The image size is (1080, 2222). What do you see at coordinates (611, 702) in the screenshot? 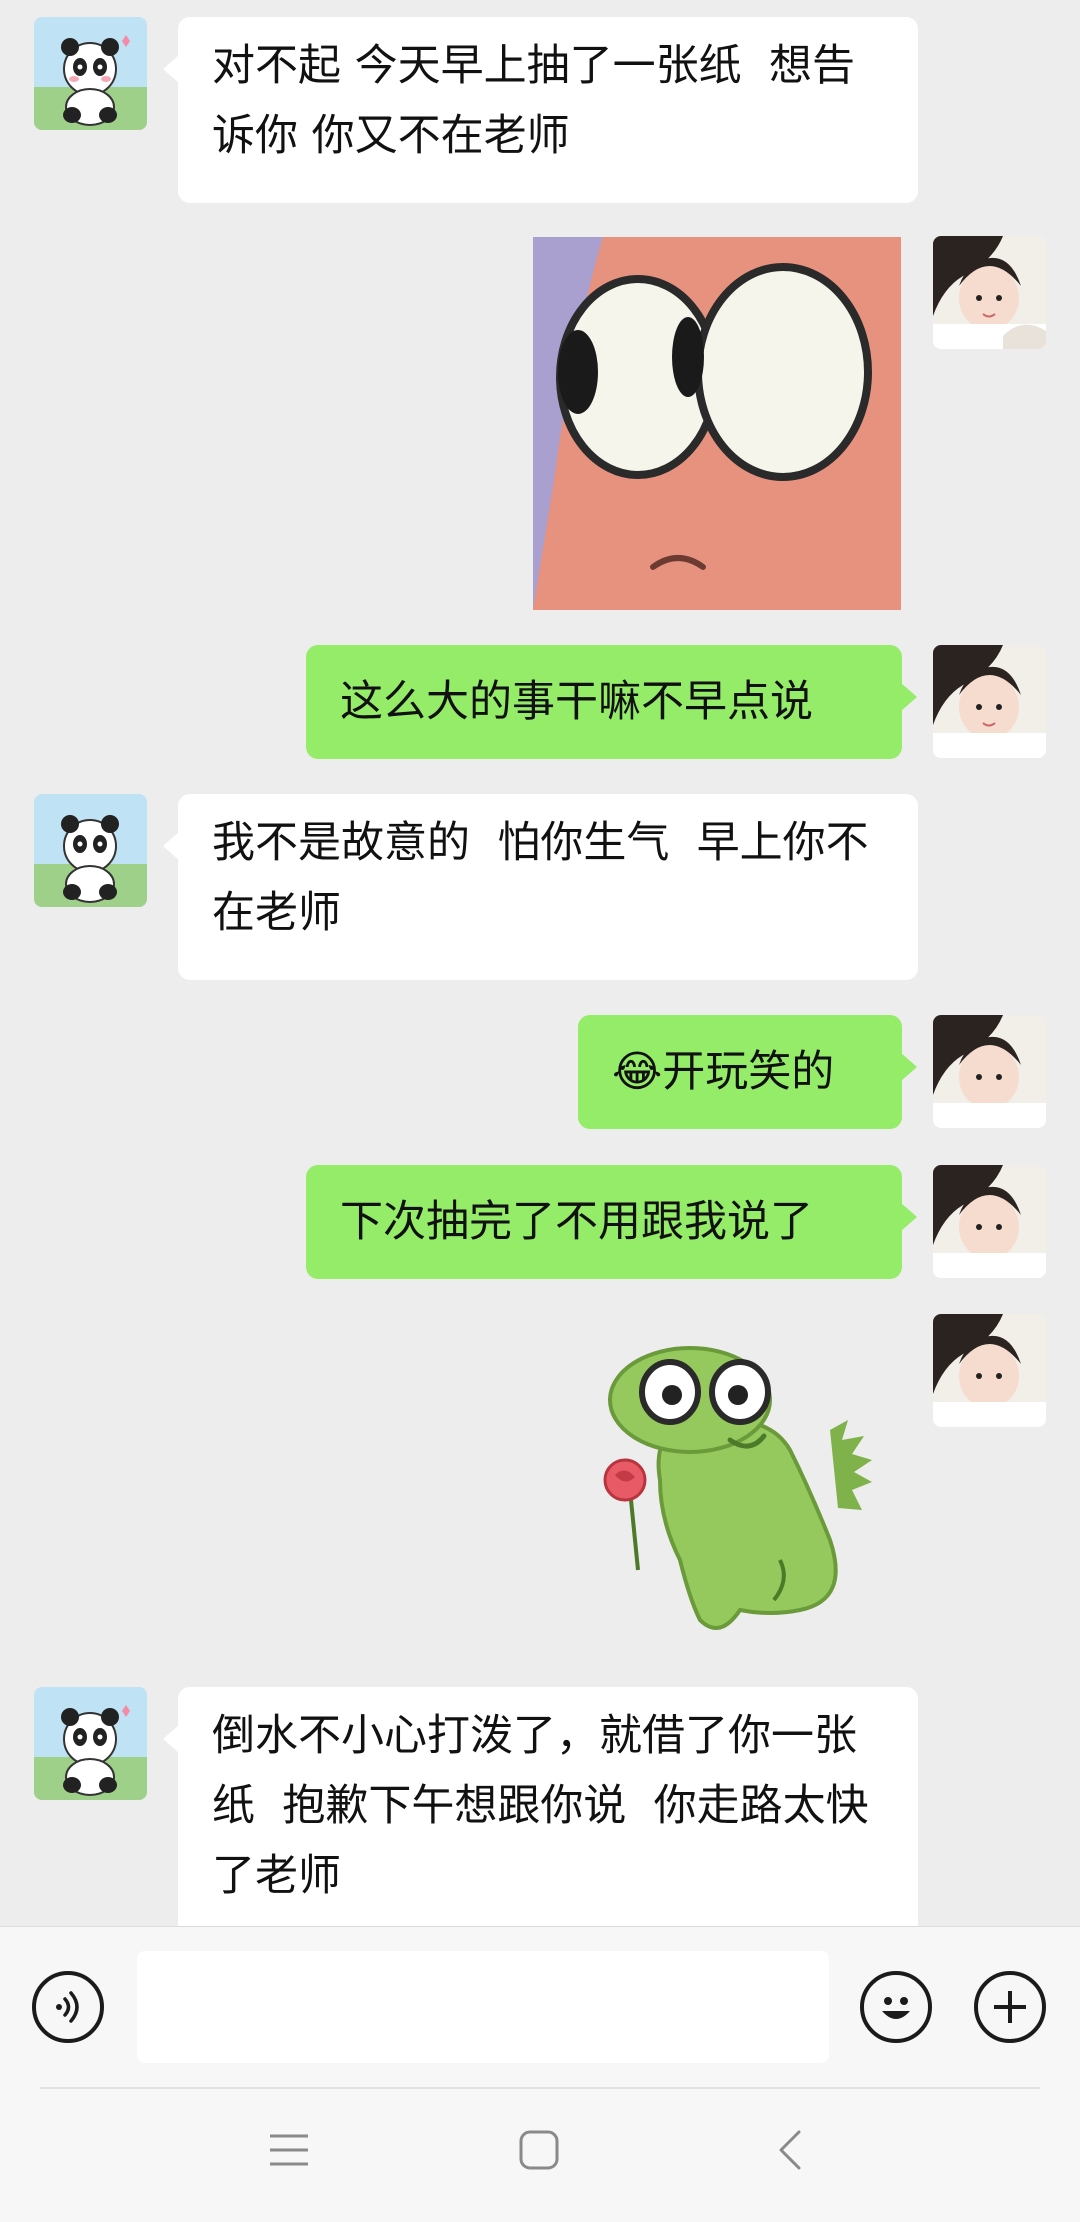
I see `message-bubble-sent: 这么大的事干嘛不早点说` at bounding box center [611, 702].